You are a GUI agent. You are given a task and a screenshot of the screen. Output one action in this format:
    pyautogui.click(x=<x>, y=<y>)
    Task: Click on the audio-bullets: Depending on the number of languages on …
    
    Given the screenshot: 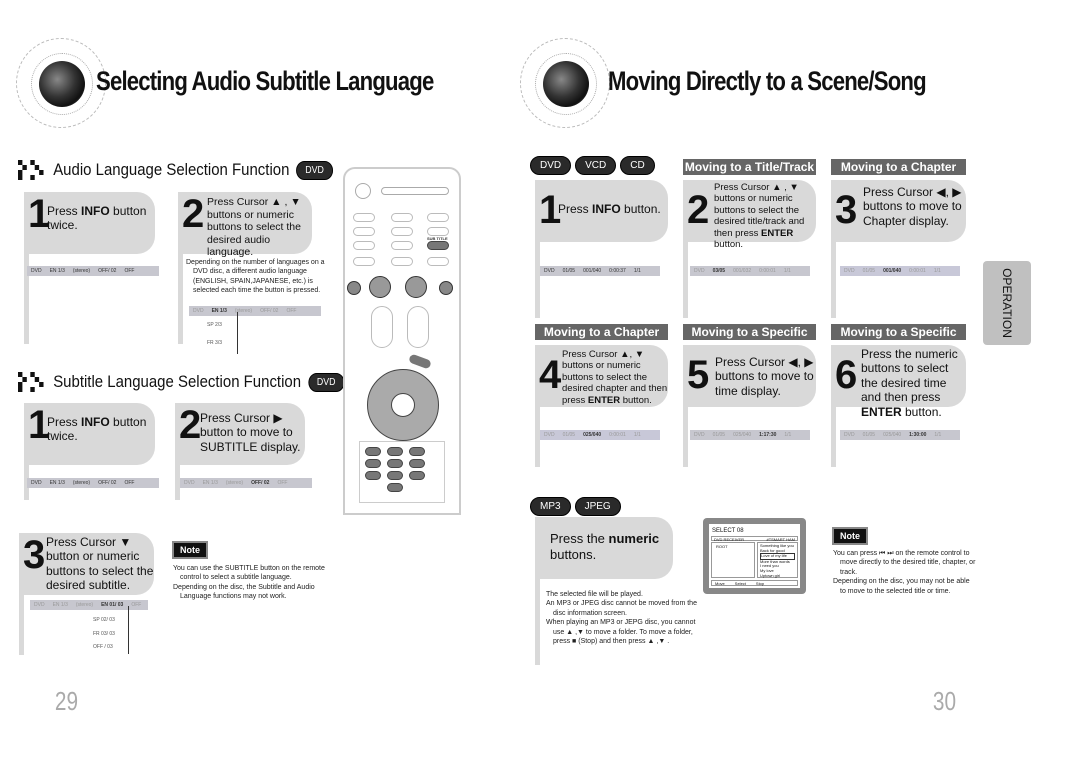 What is the action you would take?
    pyautogui.click(x=255, y=277)
    